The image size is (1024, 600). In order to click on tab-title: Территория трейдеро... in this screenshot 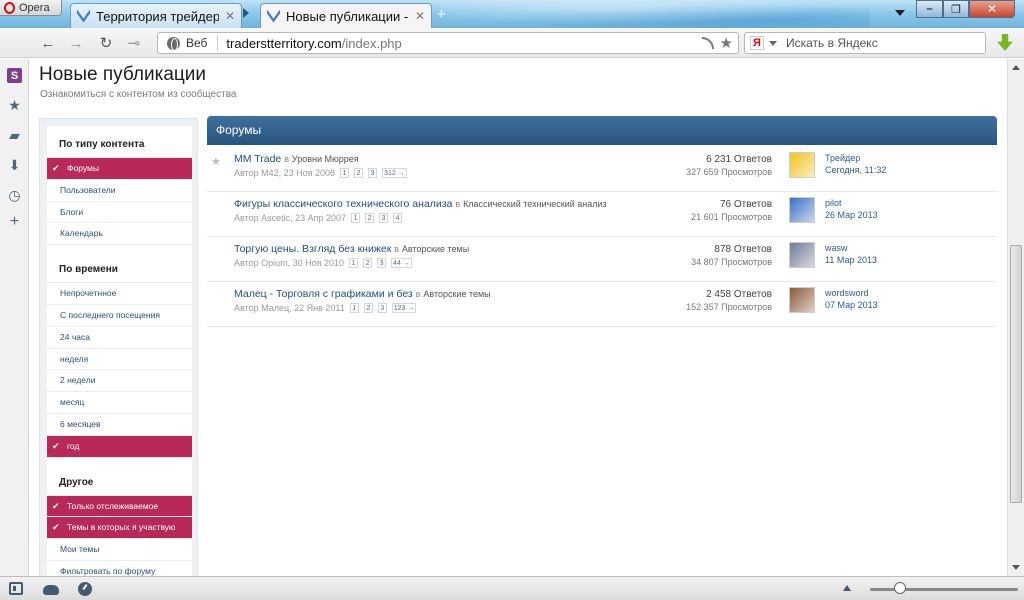, I will do `click(157, 16)`.